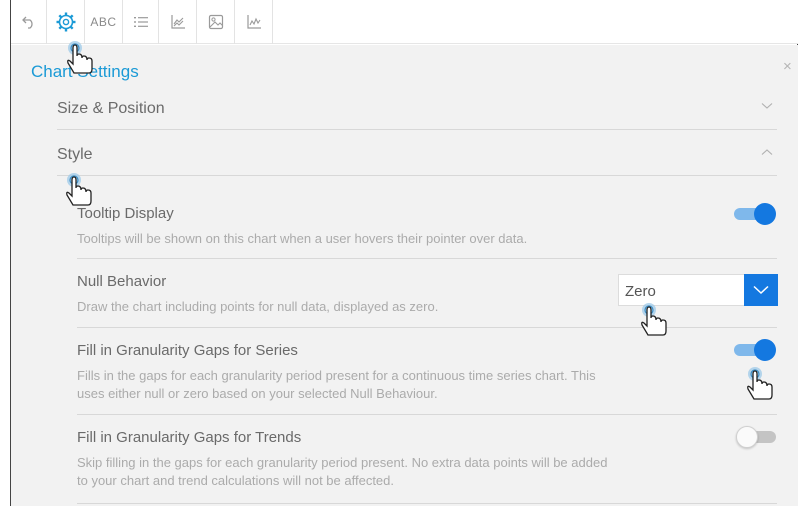 This screenshot has height=506, width=801. Describe the element at coordinates (404, 22) in the screenshot. I see `toolbar: ABC` at that location.